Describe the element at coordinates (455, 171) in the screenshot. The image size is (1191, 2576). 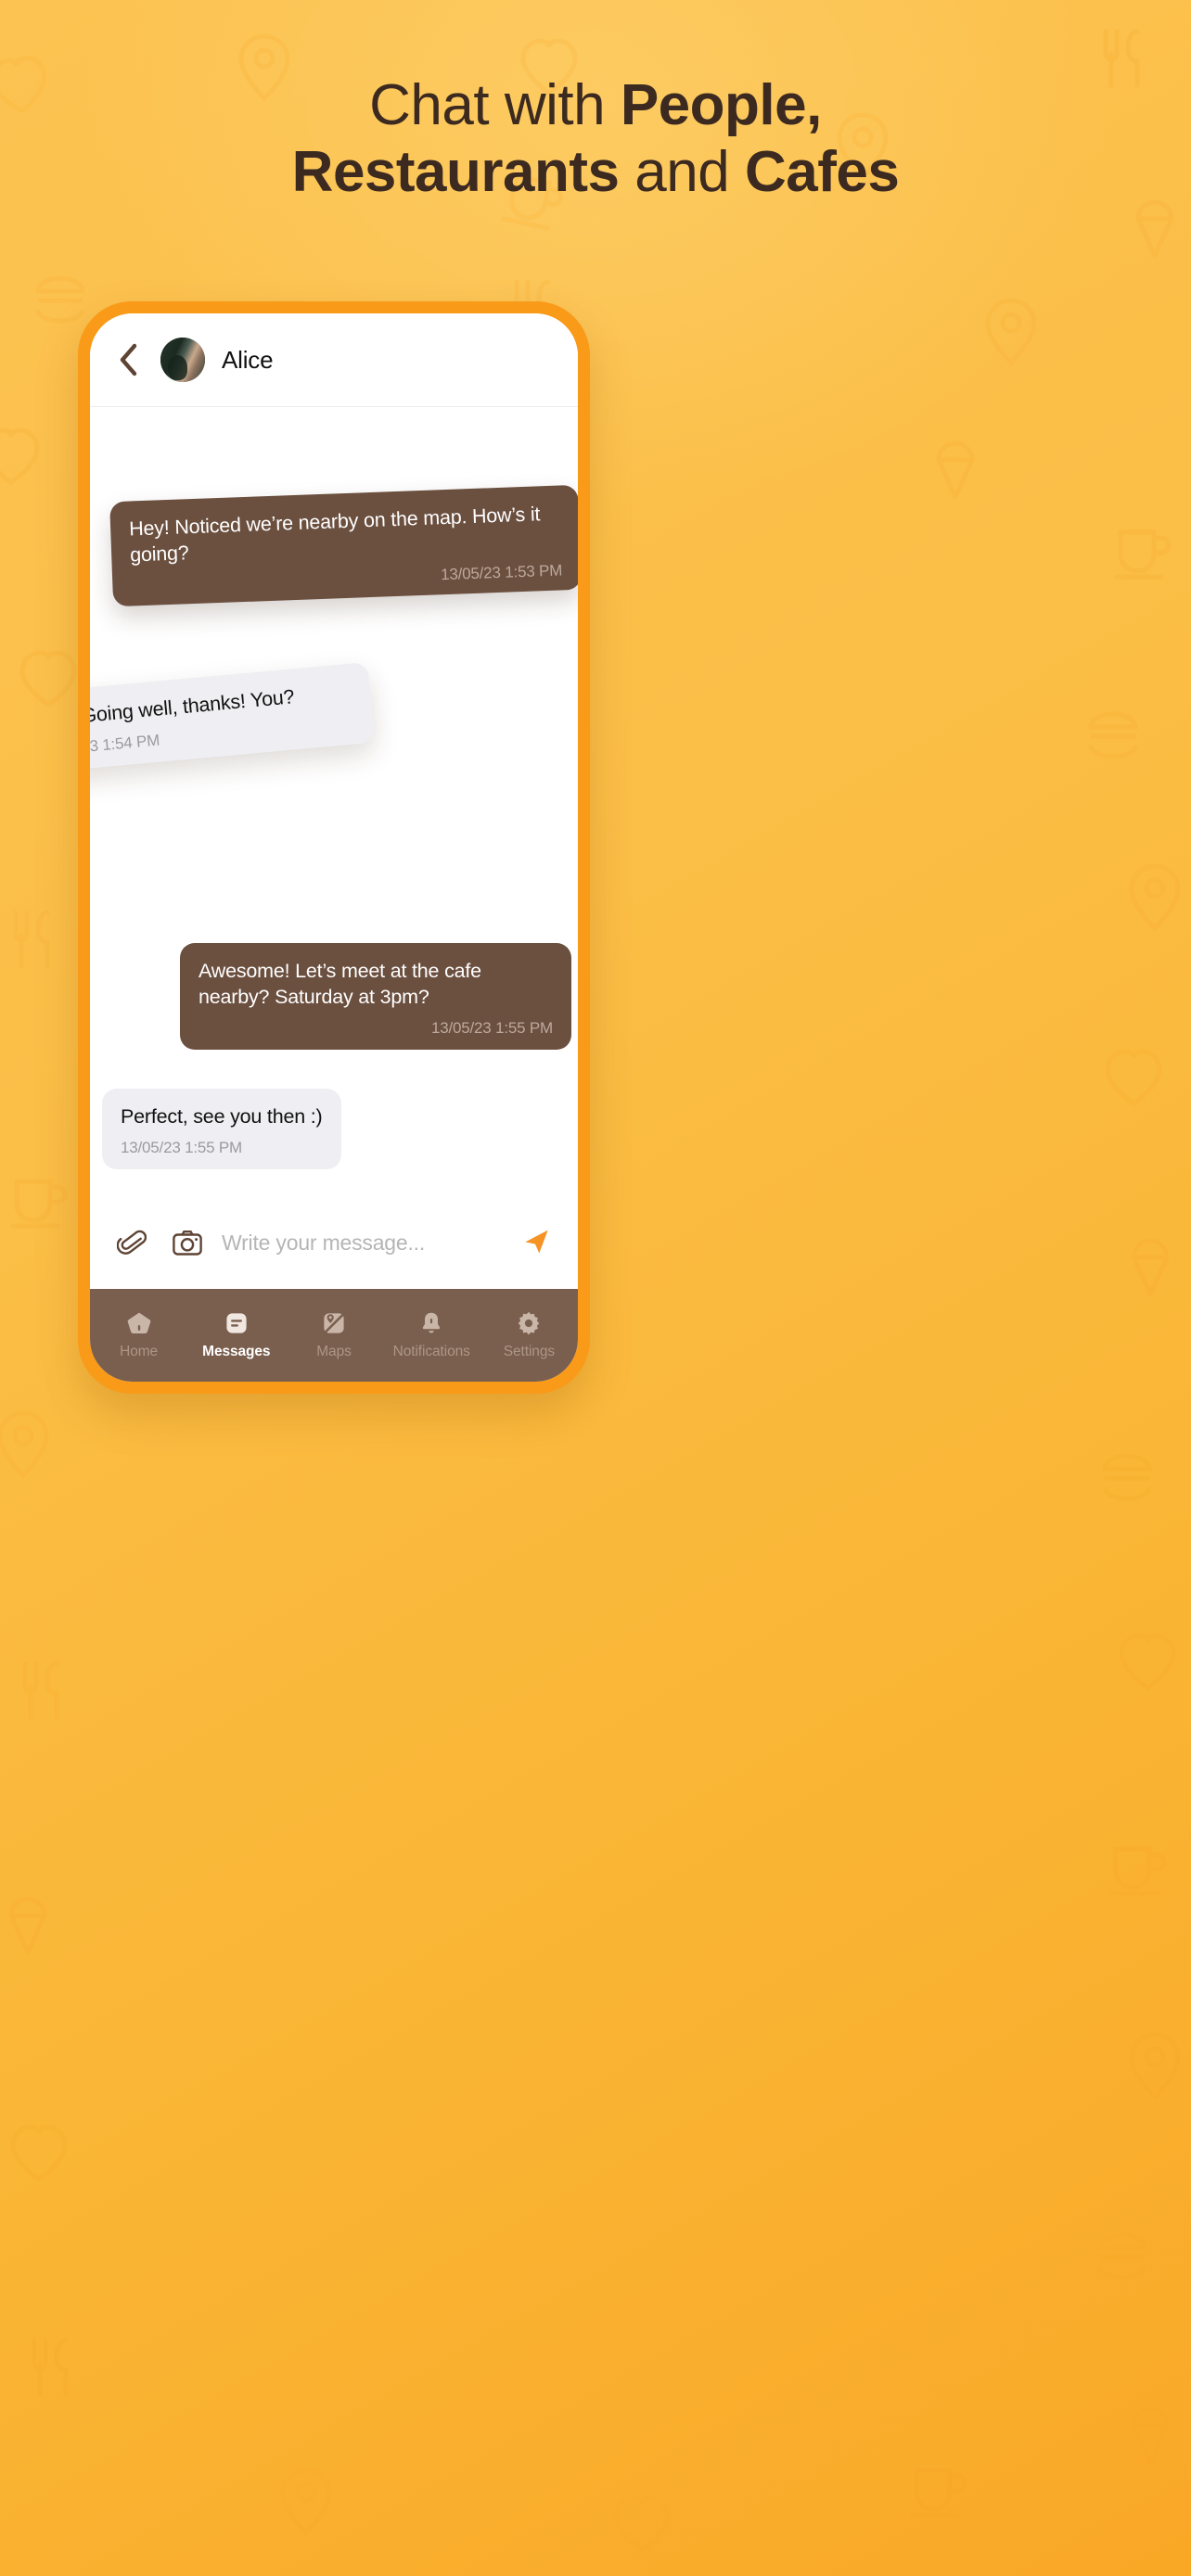
I see `hero-line2-bold-a: Restaurants` at that location.